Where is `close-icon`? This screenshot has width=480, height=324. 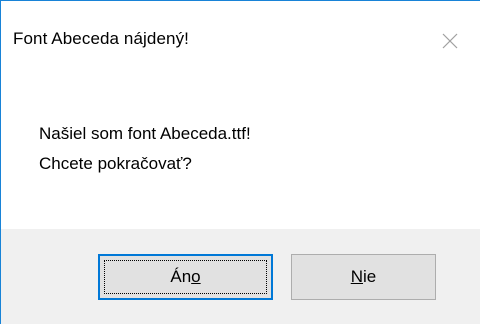
close-icon is located at coordinates (450, 41).